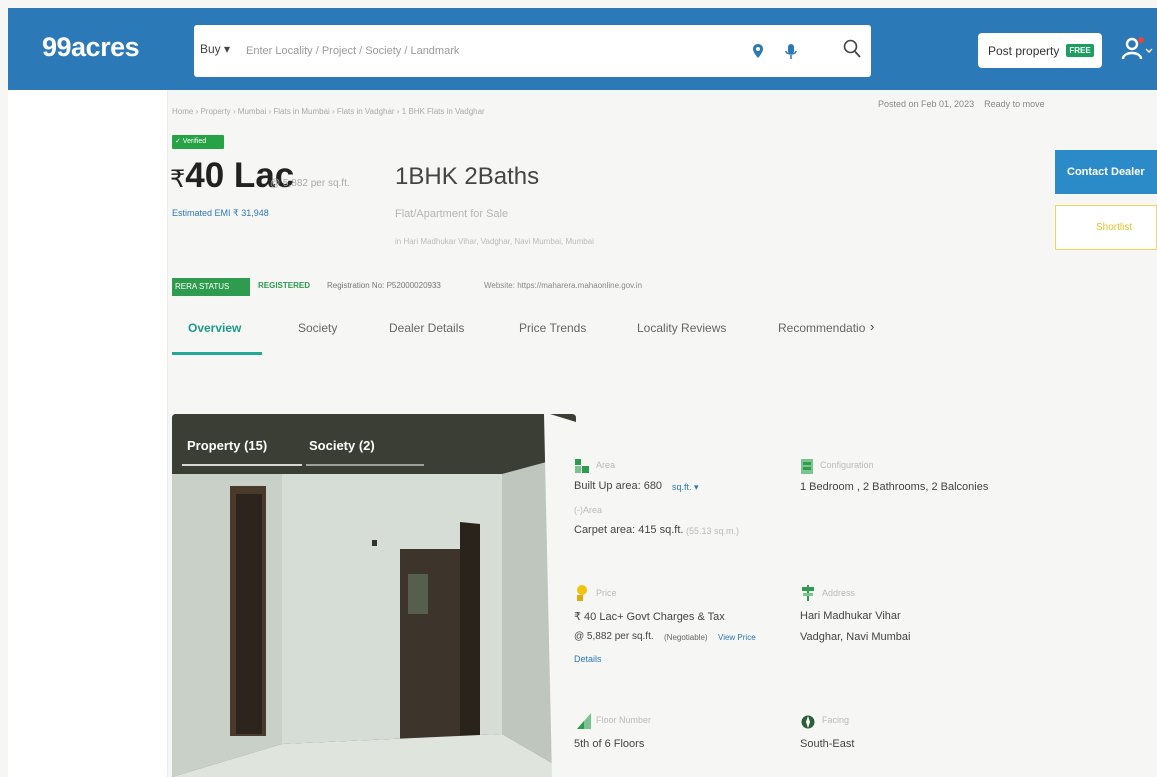 The width and height of the screenshot is (1157, 777). I want to click on gallery-tab-underline, so click(242, 465).